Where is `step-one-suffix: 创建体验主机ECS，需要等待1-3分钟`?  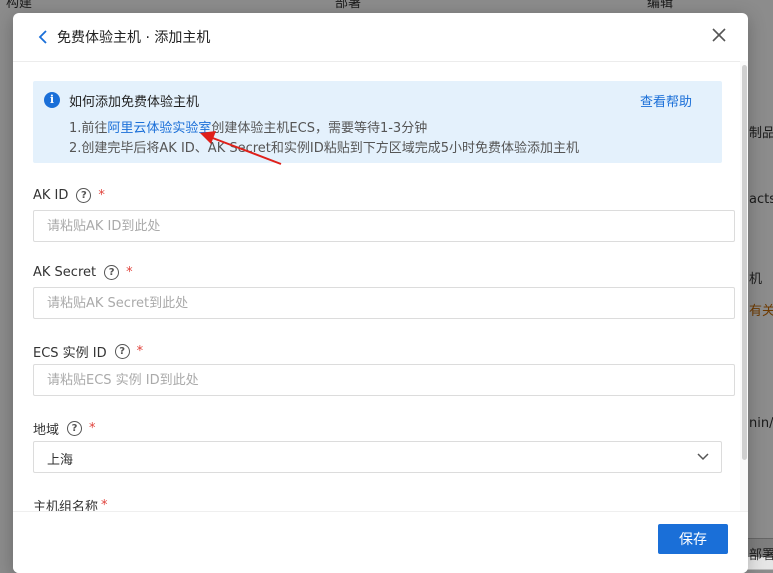 step-one-suffix: 创建体验主机ECS，需要等待1-3分钟 is located at coordinates (319, 128).